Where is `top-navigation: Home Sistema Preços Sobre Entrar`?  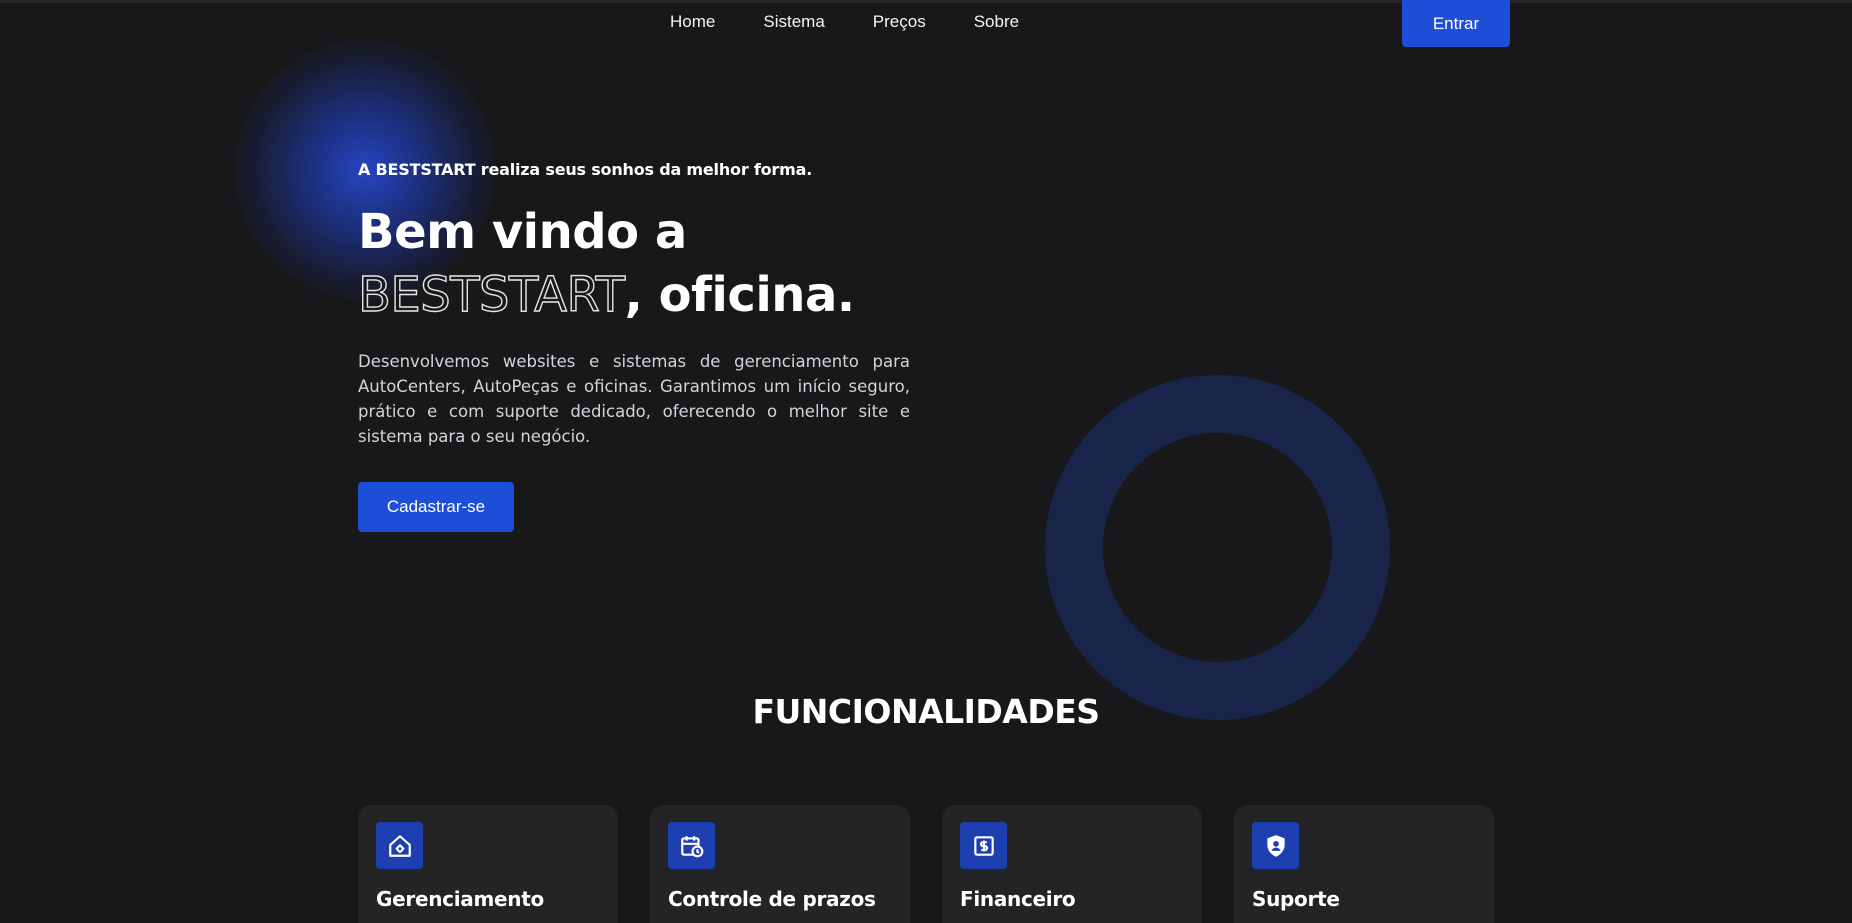
top-navigation: Home Sistema Preços Sobre Entrar is located at coordinates (926, 24).